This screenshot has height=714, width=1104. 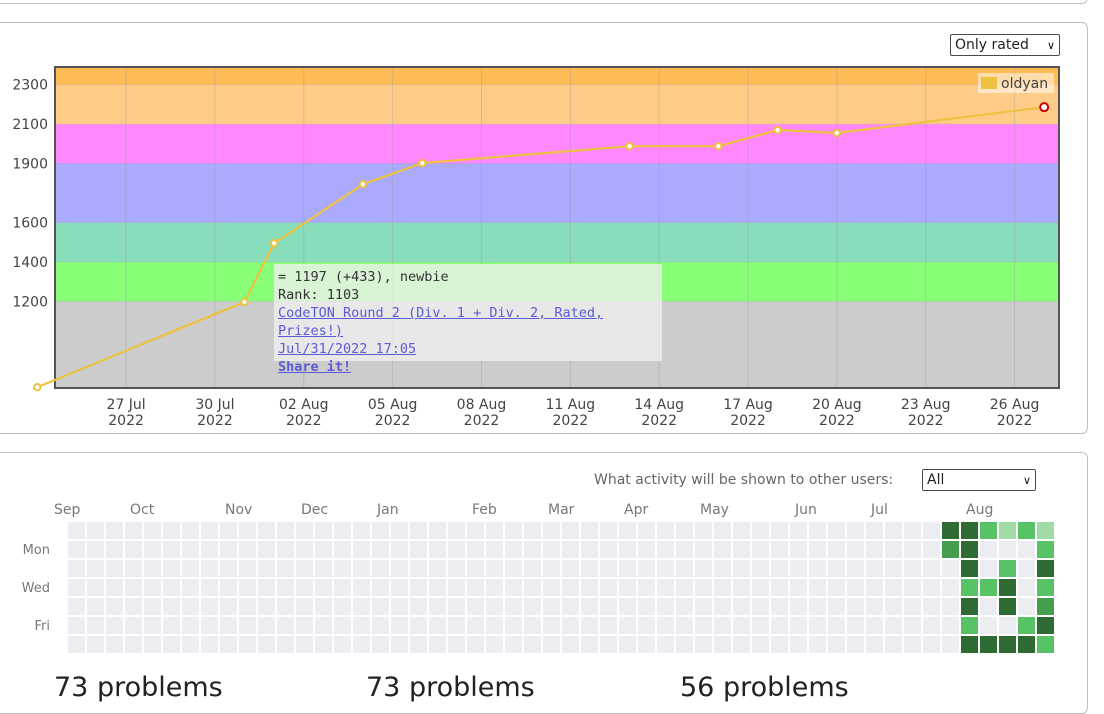 I want to click on x-tick-label: 23 Aug 2022, so click(x=926, y=413).